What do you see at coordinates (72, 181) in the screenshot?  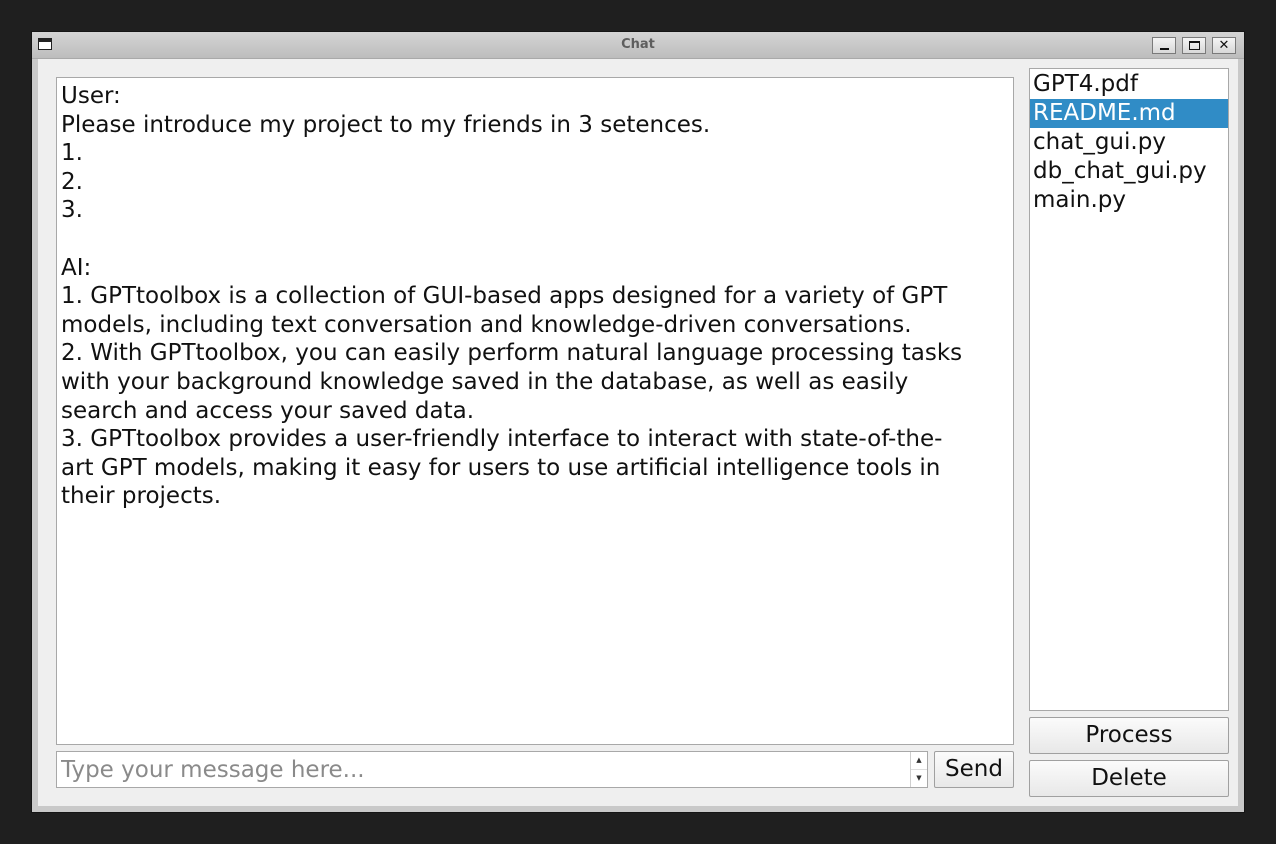 I see `chat-line: 2.` at bounding box center [72, 181].